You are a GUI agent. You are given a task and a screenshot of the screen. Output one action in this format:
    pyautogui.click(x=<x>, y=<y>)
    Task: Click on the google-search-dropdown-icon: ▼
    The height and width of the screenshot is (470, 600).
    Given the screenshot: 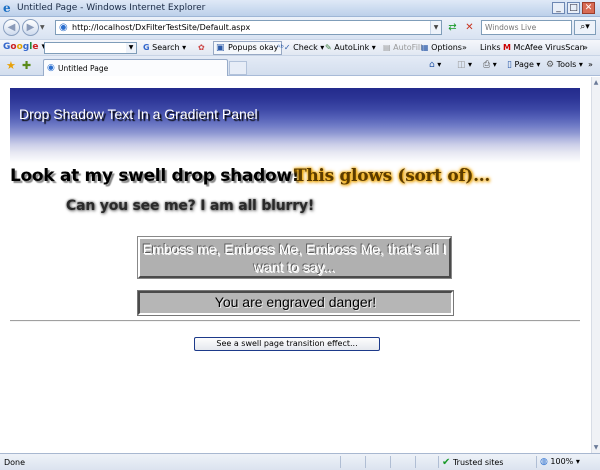 What is the action you would take?
    pyautogui.click(x=131, y=48)
    